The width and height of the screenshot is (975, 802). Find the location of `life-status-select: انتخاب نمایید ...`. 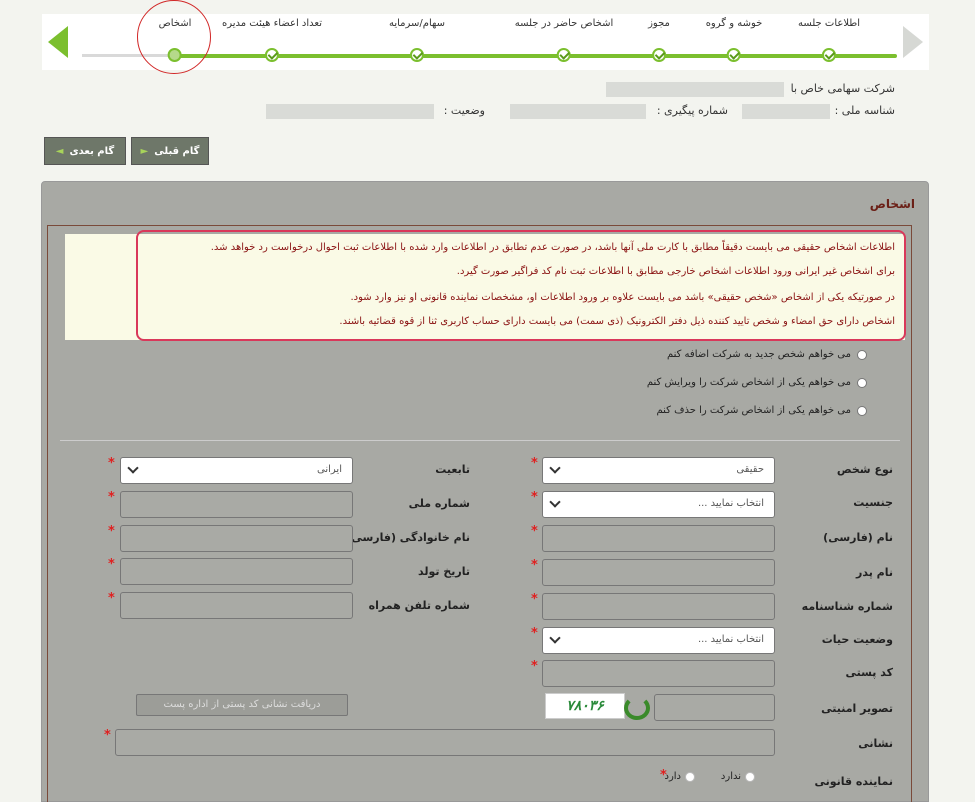

life-status-select: انتخاب نمایید ... is located at coordinates (658, 640).